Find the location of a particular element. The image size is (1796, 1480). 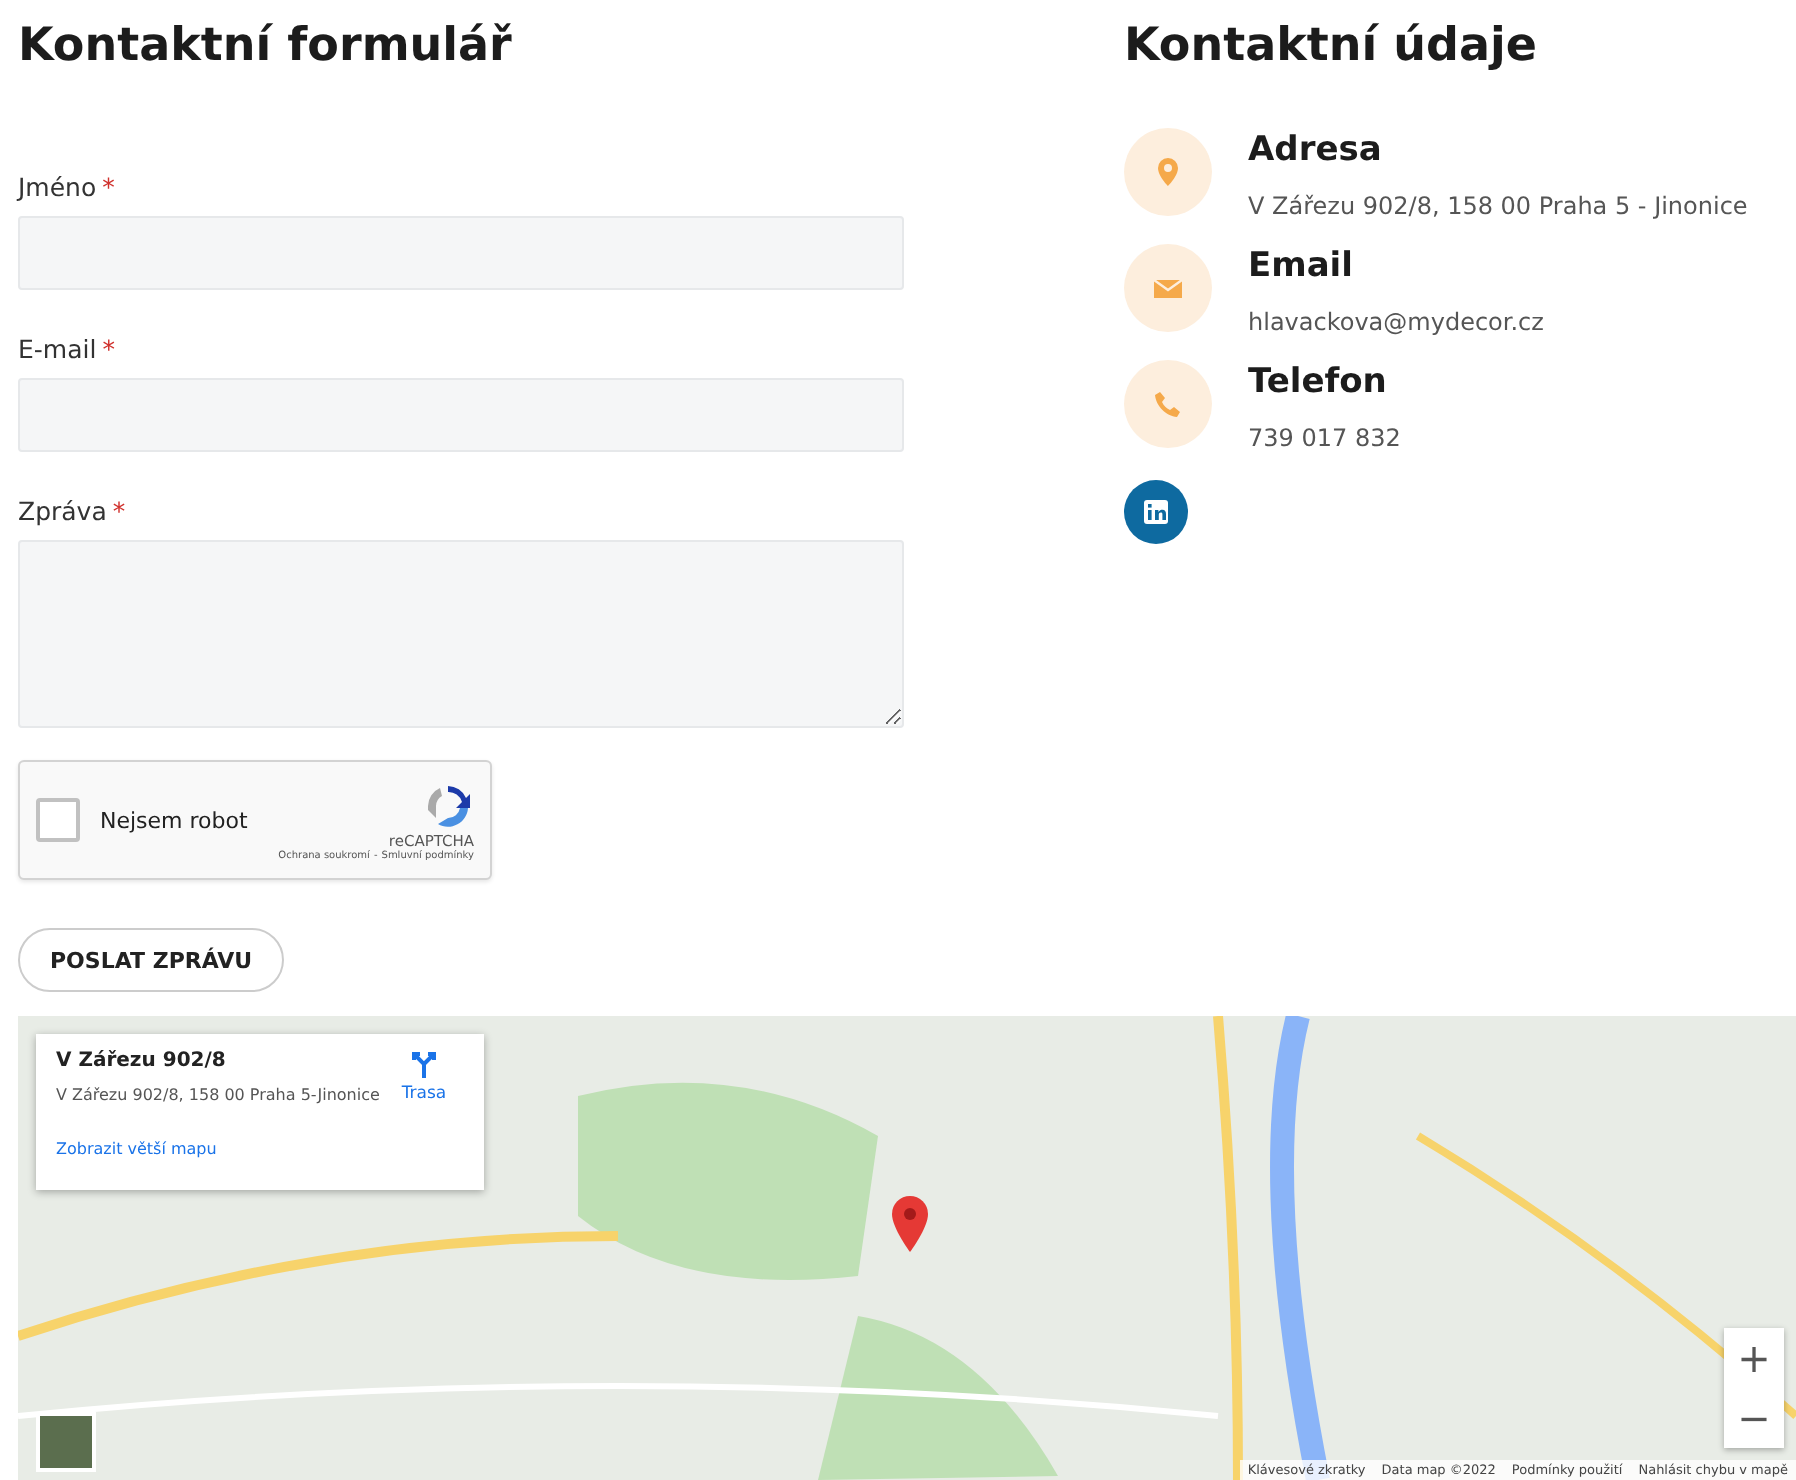

contact-heading: Adresa is located at coordinates (1316, 150).